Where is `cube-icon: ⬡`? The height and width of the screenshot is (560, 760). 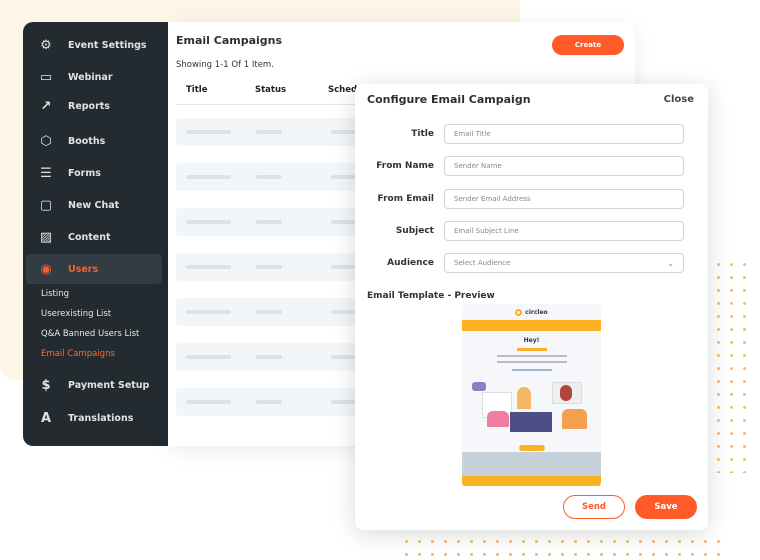 cube-icon: ⬡ is located at coordinates (46, 141).